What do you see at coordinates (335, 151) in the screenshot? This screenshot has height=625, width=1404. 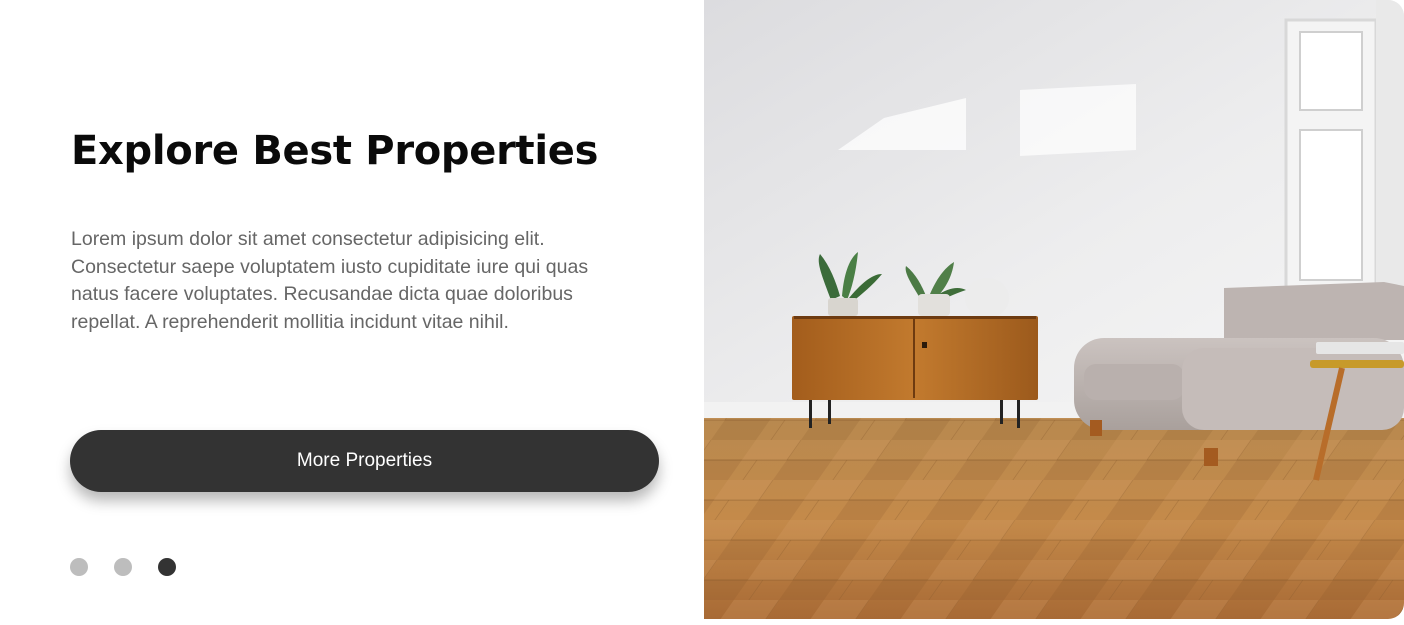 I see `hero-title: Explore Best Properties` at bounding box center [335, 151].